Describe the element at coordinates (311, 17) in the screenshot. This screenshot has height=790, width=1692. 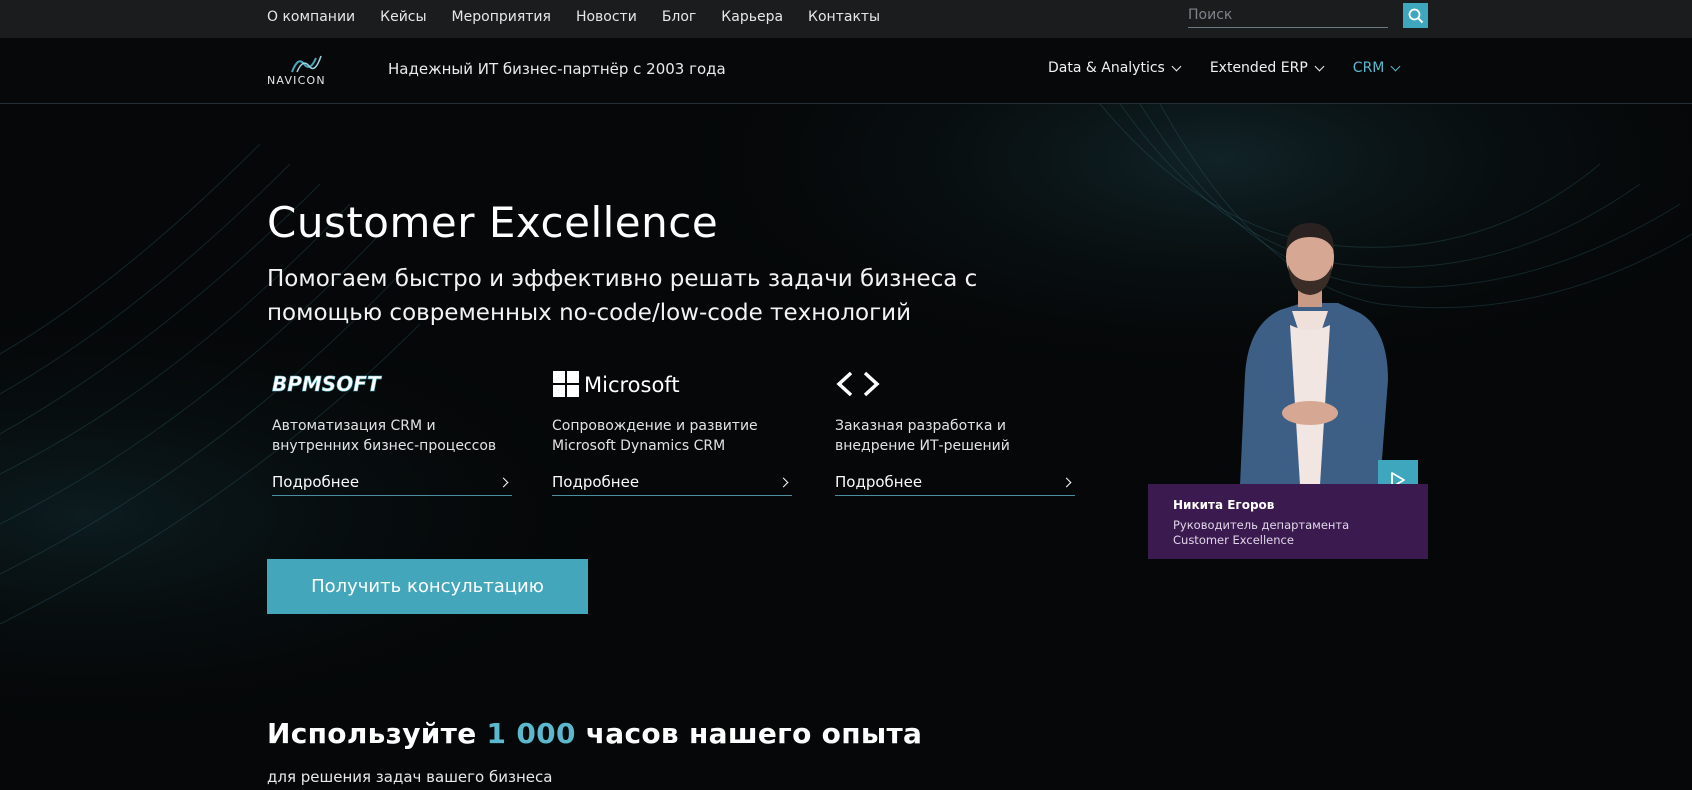
I see `topnav-link-about: О компании` at that location.